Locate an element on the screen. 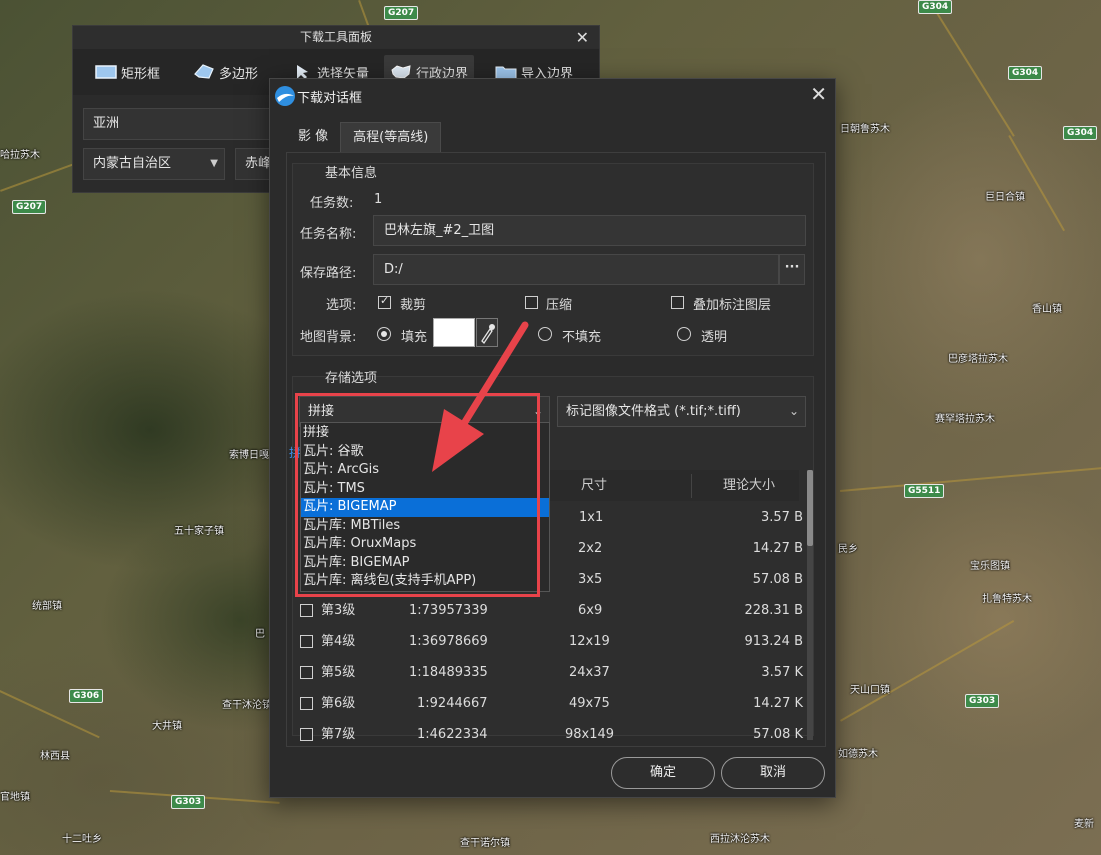 This screenshot has height=855, width=1101. overlay-labels-checkbox is located at coordinates (677, 302).